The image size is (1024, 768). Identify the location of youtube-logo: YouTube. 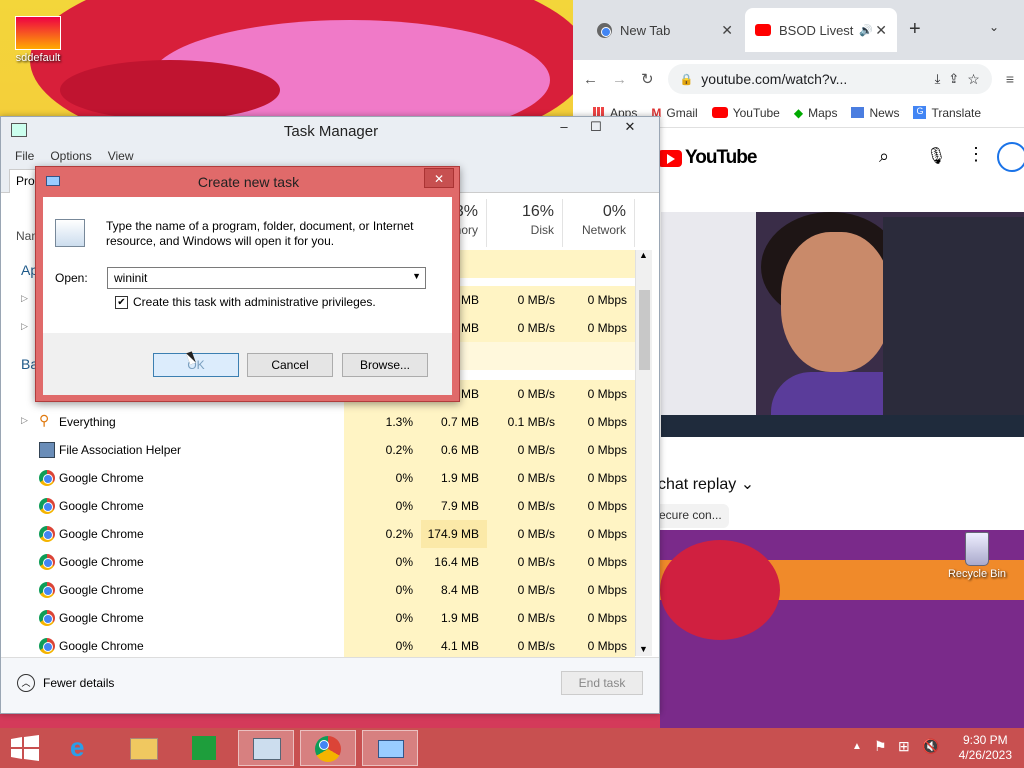
(707, 158).